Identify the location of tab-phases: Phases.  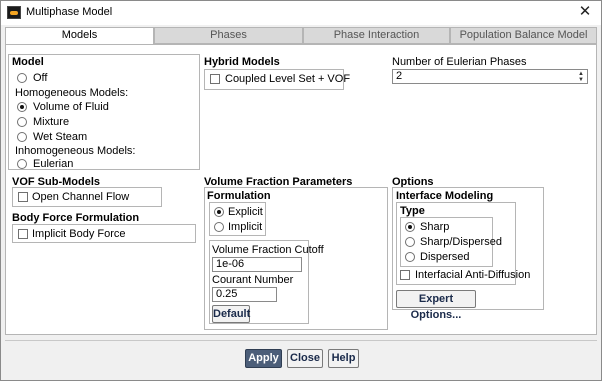
(228, 35).